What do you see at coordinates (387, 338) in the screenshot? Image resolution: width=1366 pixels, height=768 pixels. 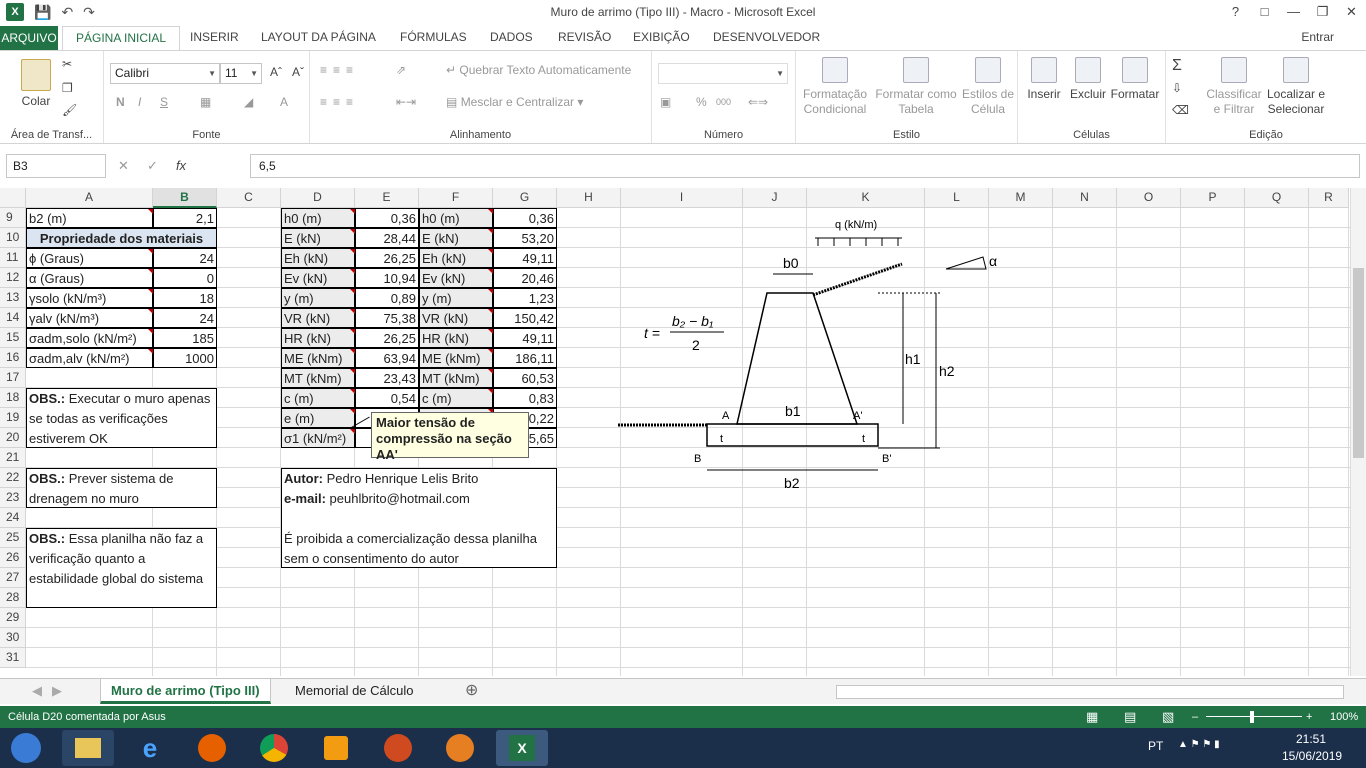 I see `result-value: 26,25` at bounding box center [387, 338].